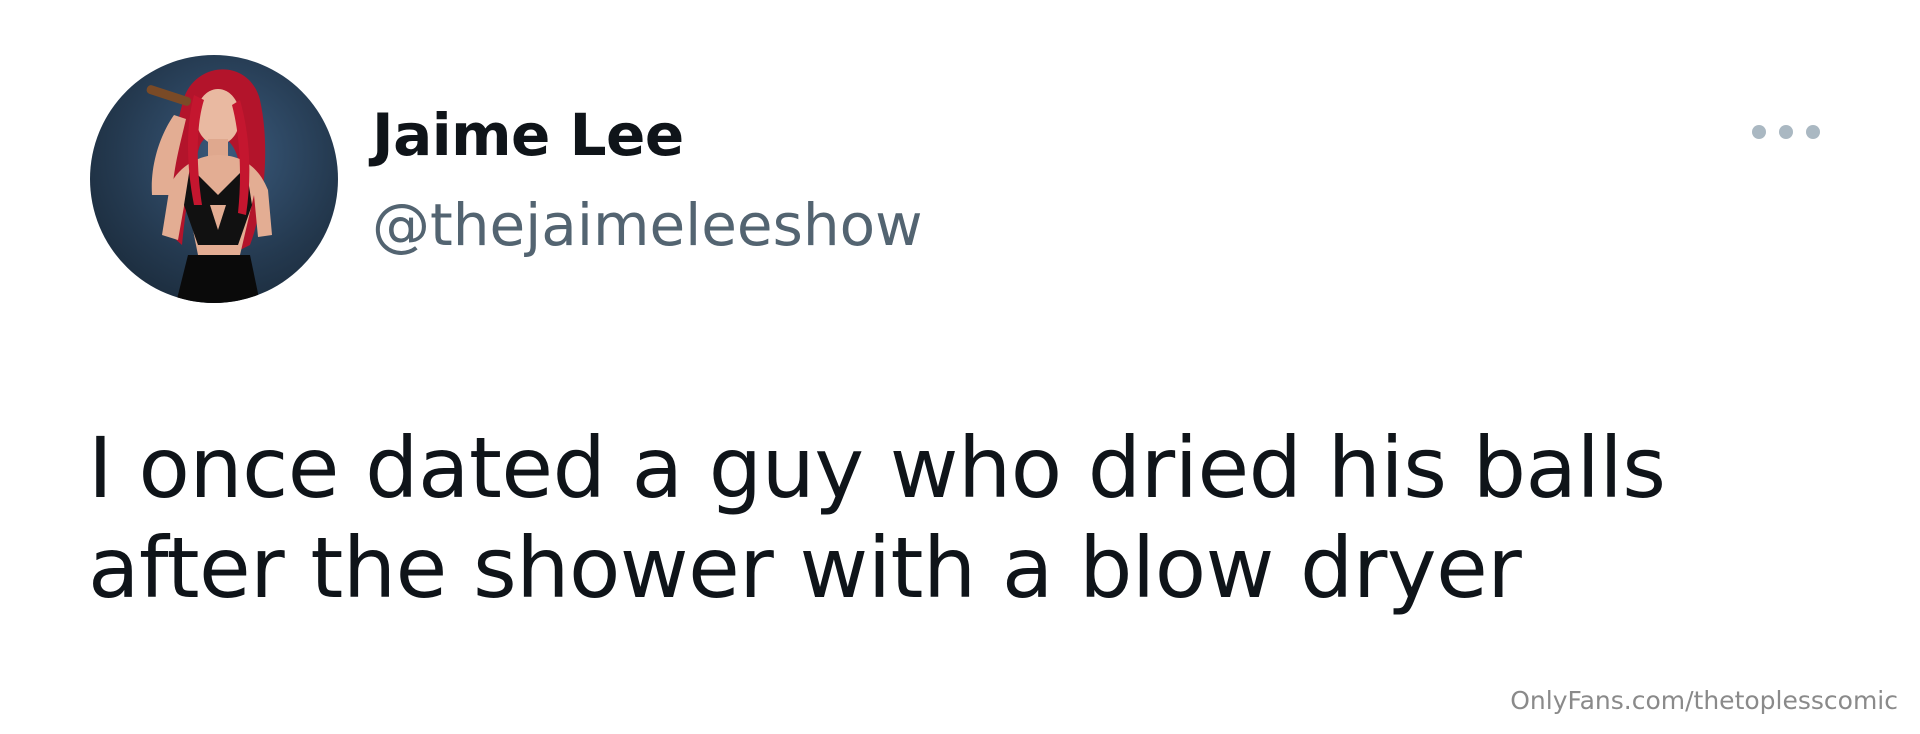 The height and width of the screenshot is (734, 1920). What do you see at coordinates (877, 468) in the screenshot?
I see `tweet-text-line: I once dated a guy who dried his balls` at bounding box center [877, 468].